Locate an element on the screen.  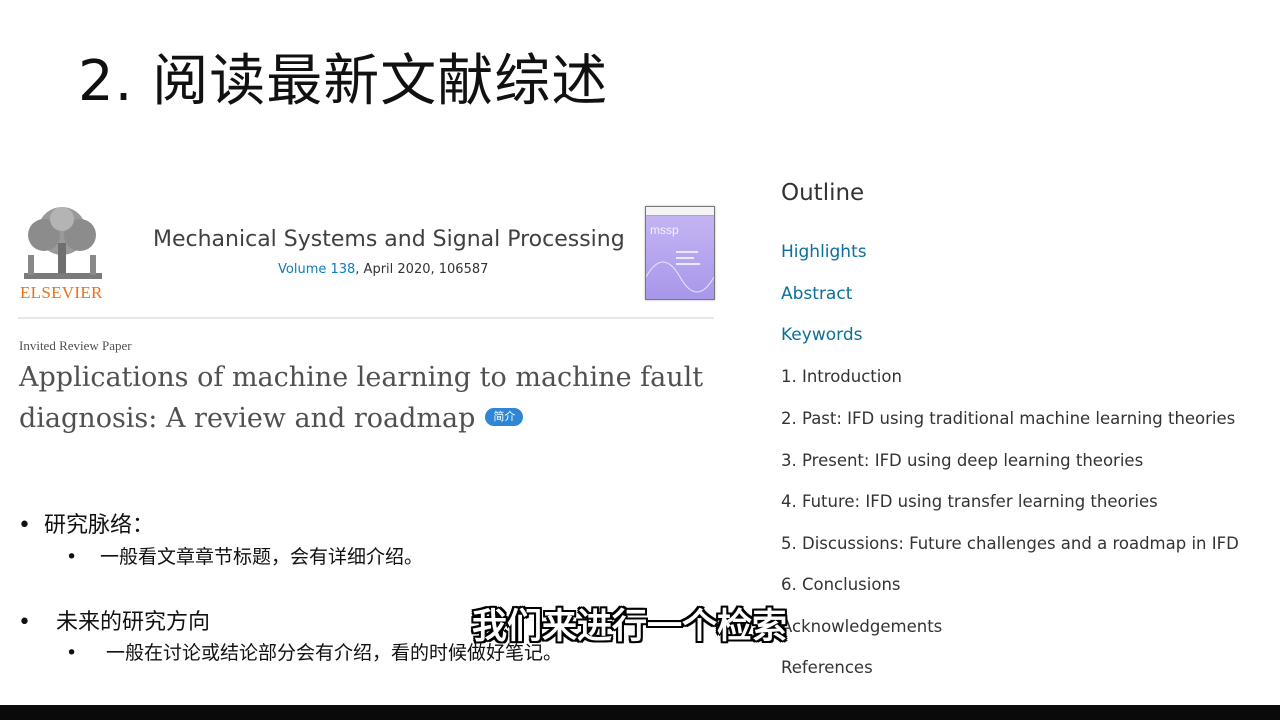
journal-issue: Volume 138, April 2020, 106587 is located at coordinates (383, 269).